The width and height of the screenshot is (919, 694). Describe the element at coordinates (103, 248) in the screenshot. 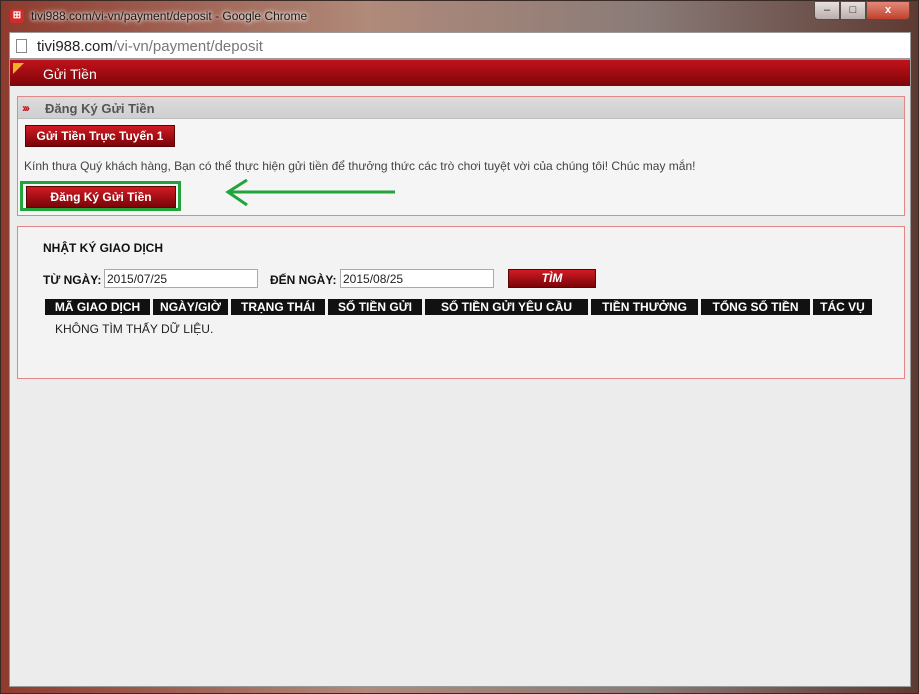

I see `history-title: NHẬT KÝ GIAO DỊCH` at that location.